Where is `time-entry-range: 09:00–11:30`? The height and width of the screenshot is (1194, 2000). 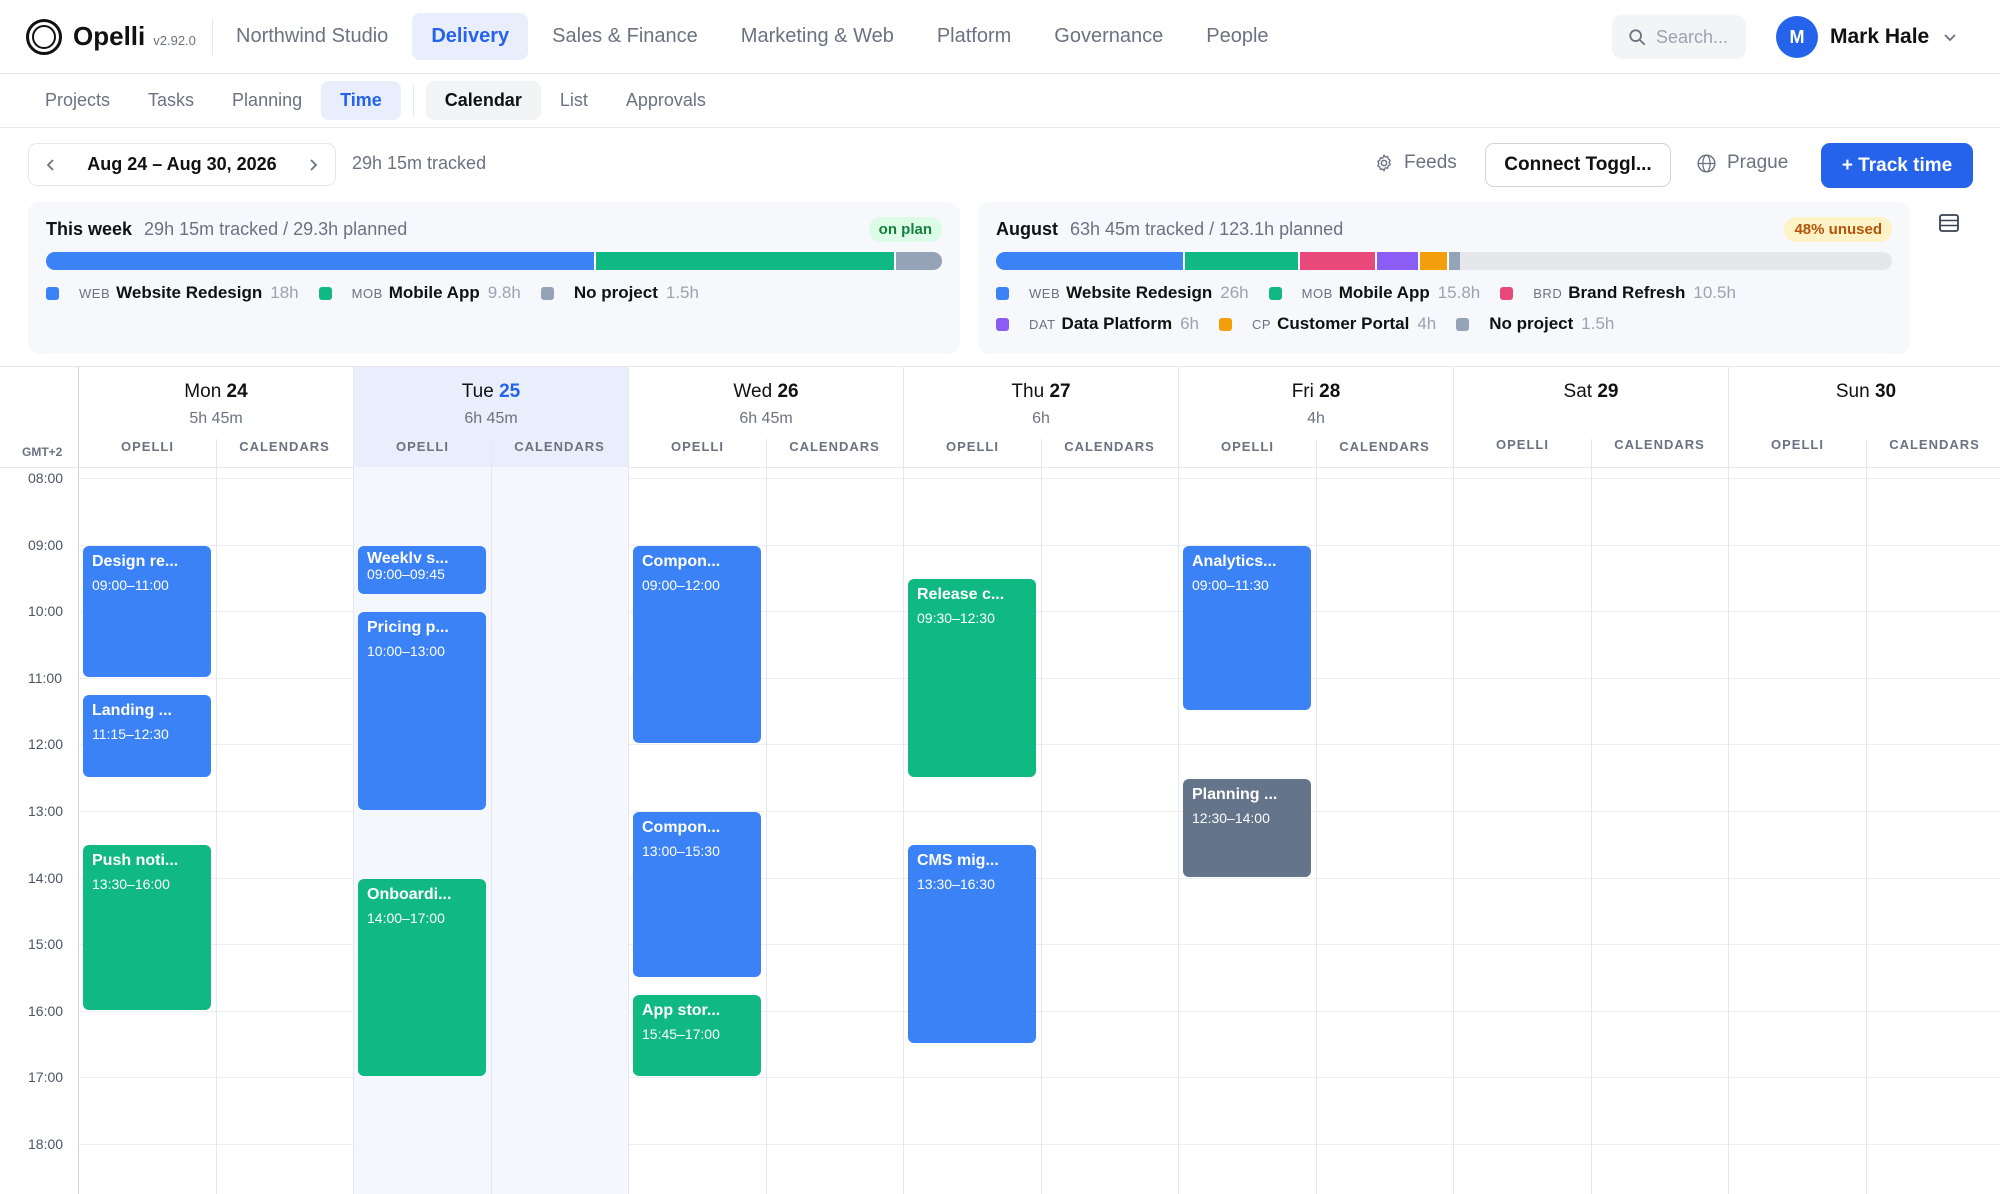 time-entry-range: 09:00–11:30 is located at coordinates (1230, 584).